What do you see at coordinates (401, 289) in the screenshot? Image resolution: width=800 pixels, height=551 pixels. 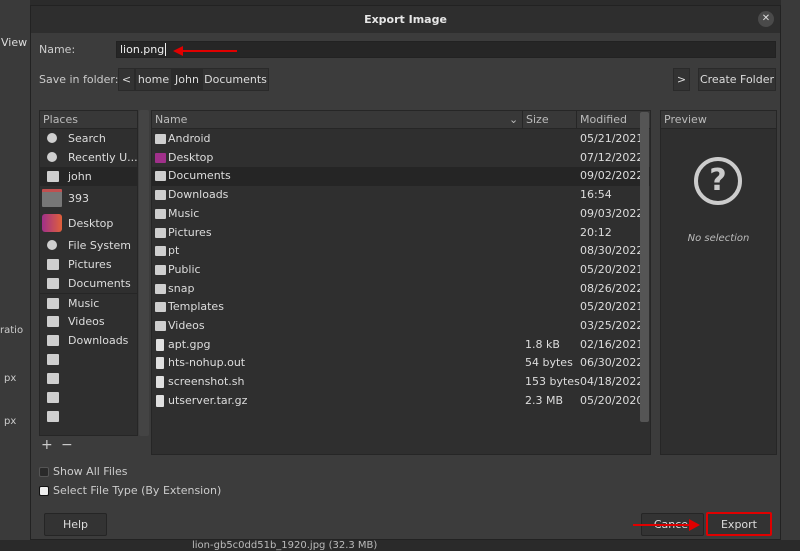 I see `file-row: snap 08/26/2022` at bounding box center [401, 289].